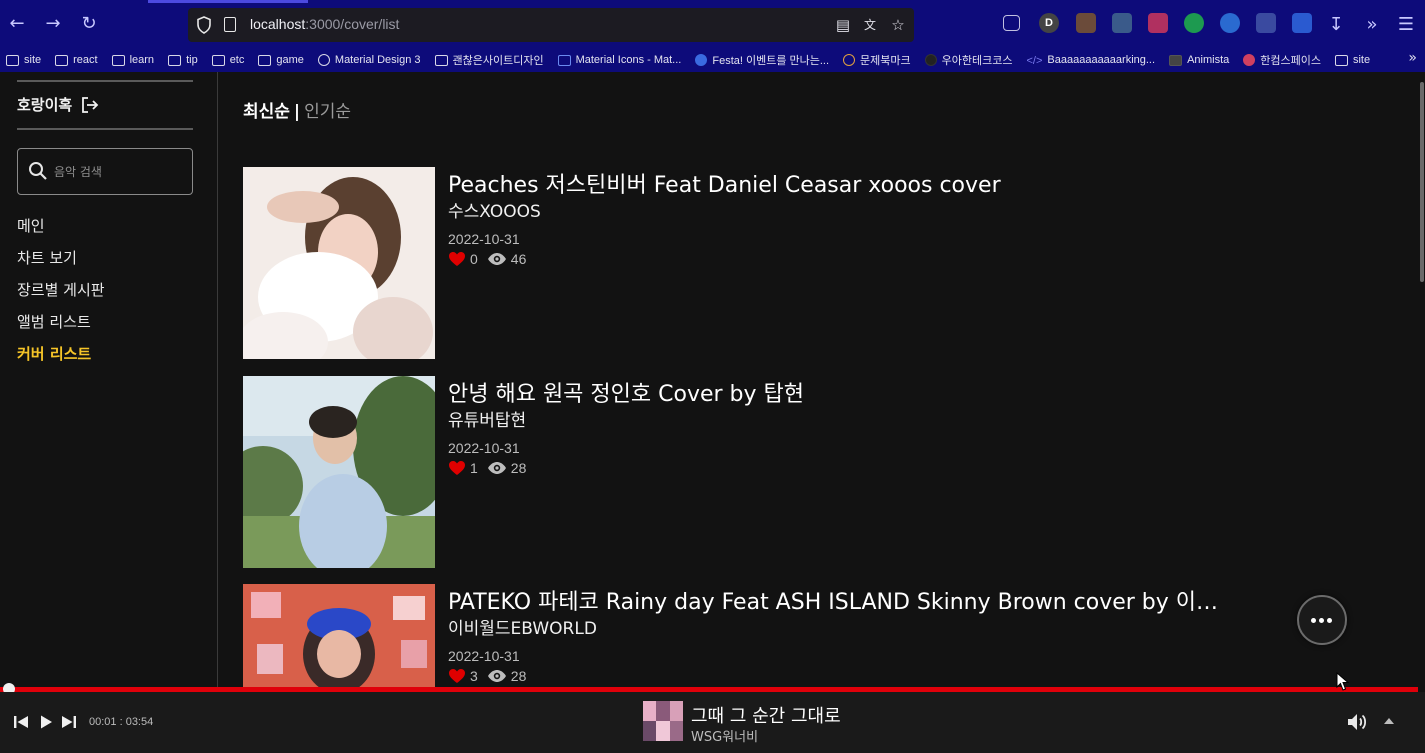 Image resolution: width=1425 pixels, height=753 pixels. I want to click on forward-arrow-icon: →, so click(53, 24).